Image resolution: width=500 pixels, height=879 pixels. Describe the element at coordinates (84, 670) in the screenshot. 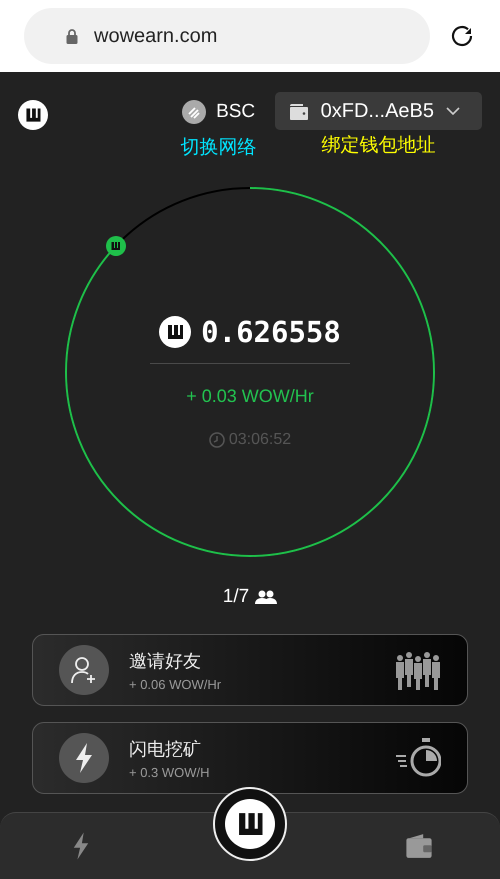

I see `add-user-icon` at that location.